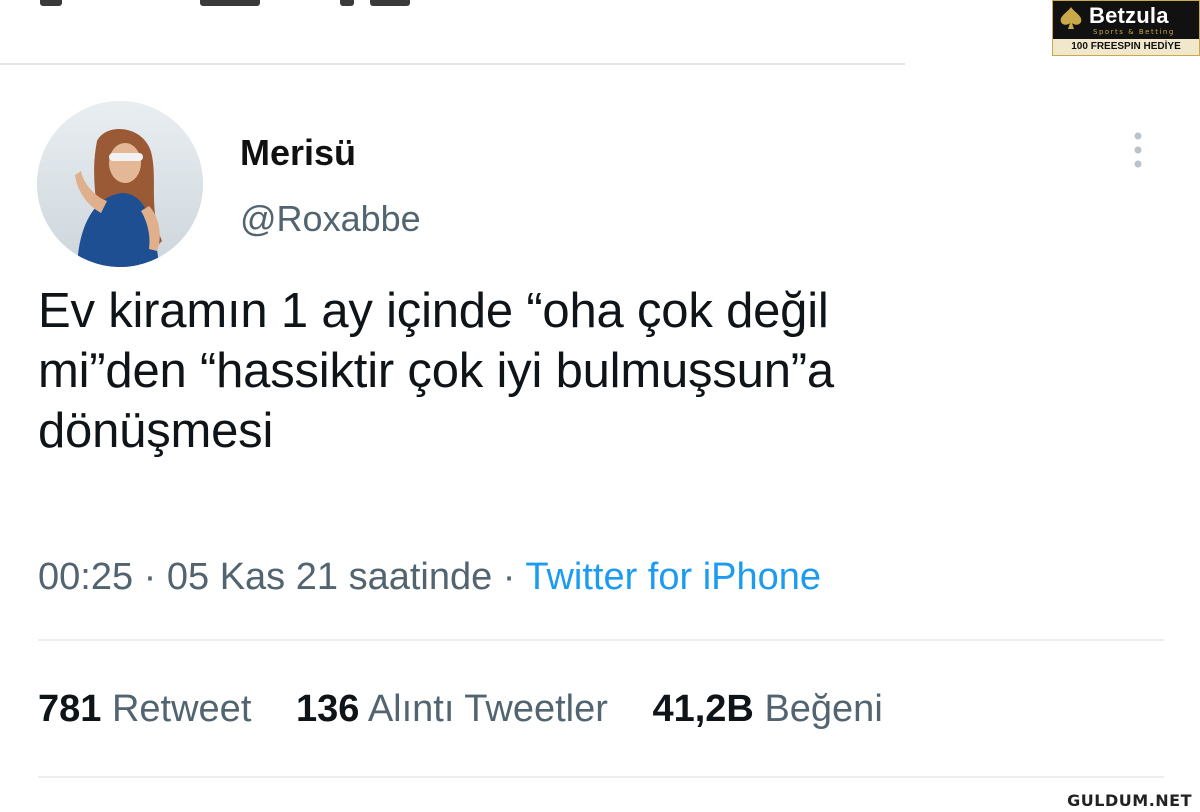 The height and width of the screenshot is (812, 1200). I want to click on site-watermark: GULDUM.NET, so click(1129, 800).